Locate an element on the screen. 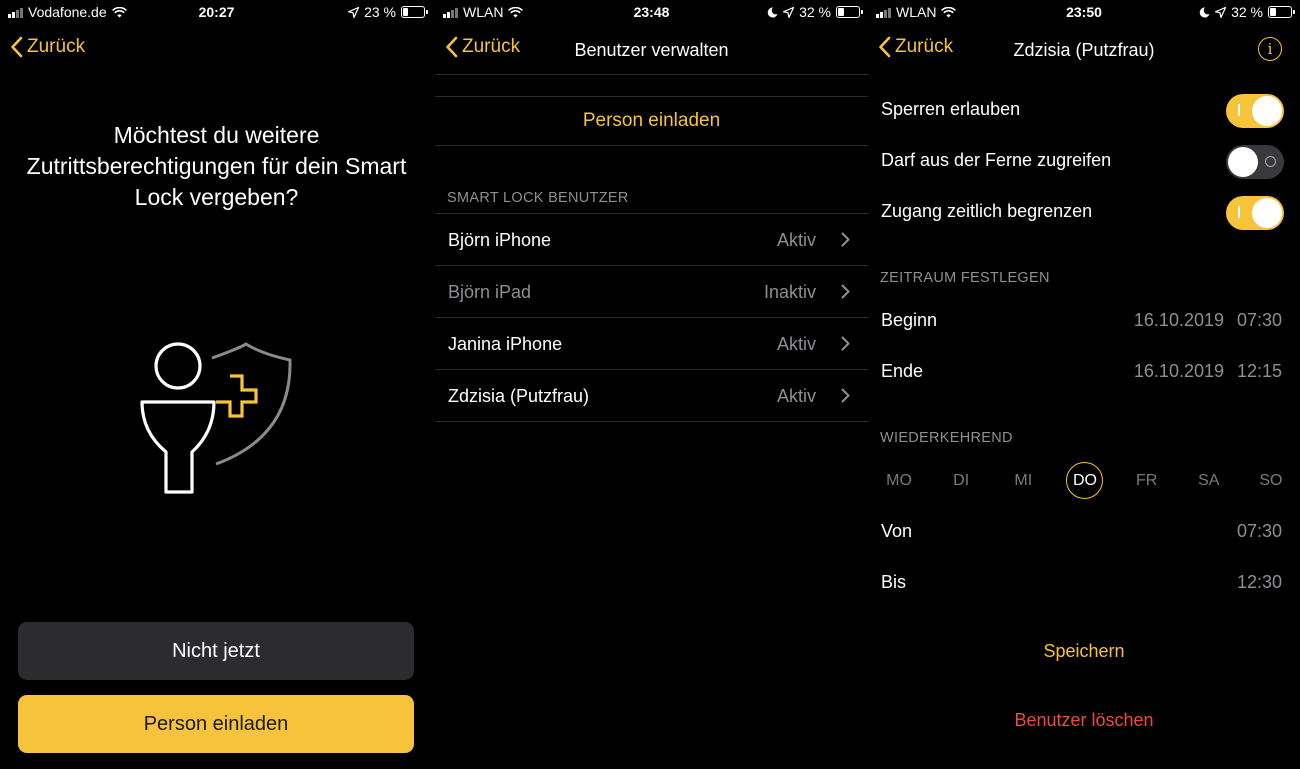 The height and width of the screenshot is (769, 1300). nav-bar: Zurück Zdzisia (Putzfrau) i is located at coordinates (1084, 50).